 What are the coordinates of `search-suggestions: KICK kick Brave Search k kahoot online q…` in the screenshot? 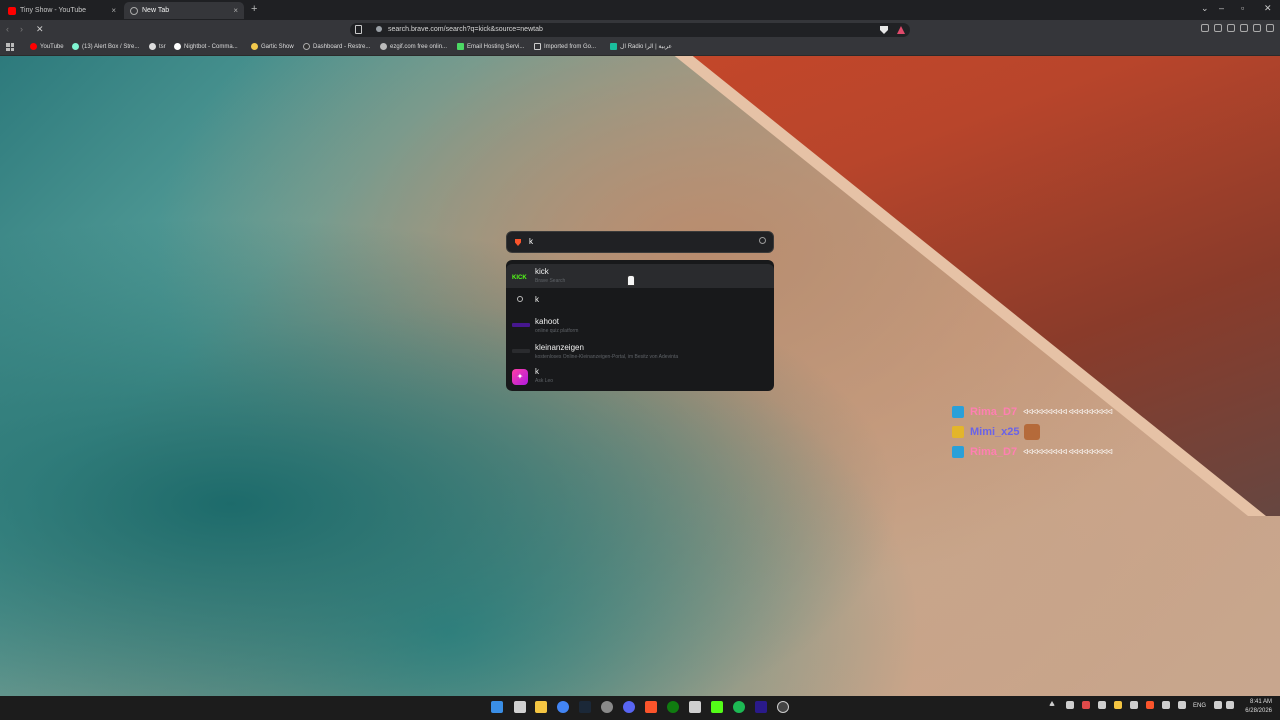 It's located at (640, 325).